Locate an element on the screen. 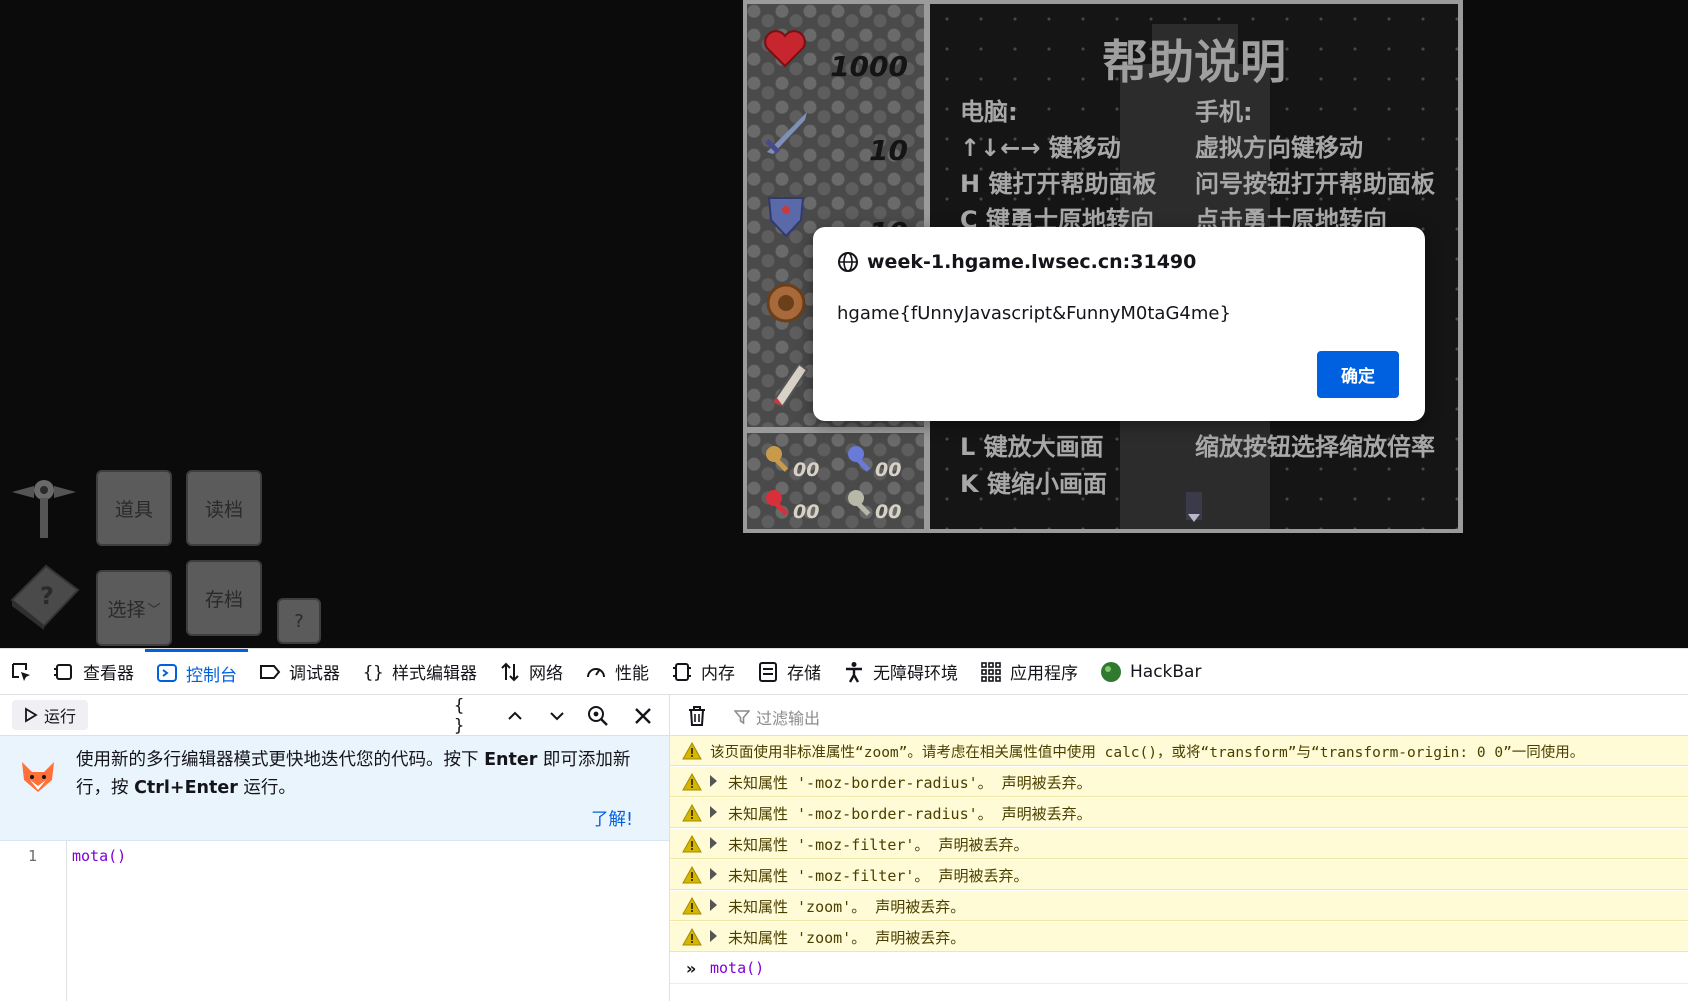  dialog-origin: week-1.hgame.lwsec.cn:31490 is located at coordinates (1016, 262).